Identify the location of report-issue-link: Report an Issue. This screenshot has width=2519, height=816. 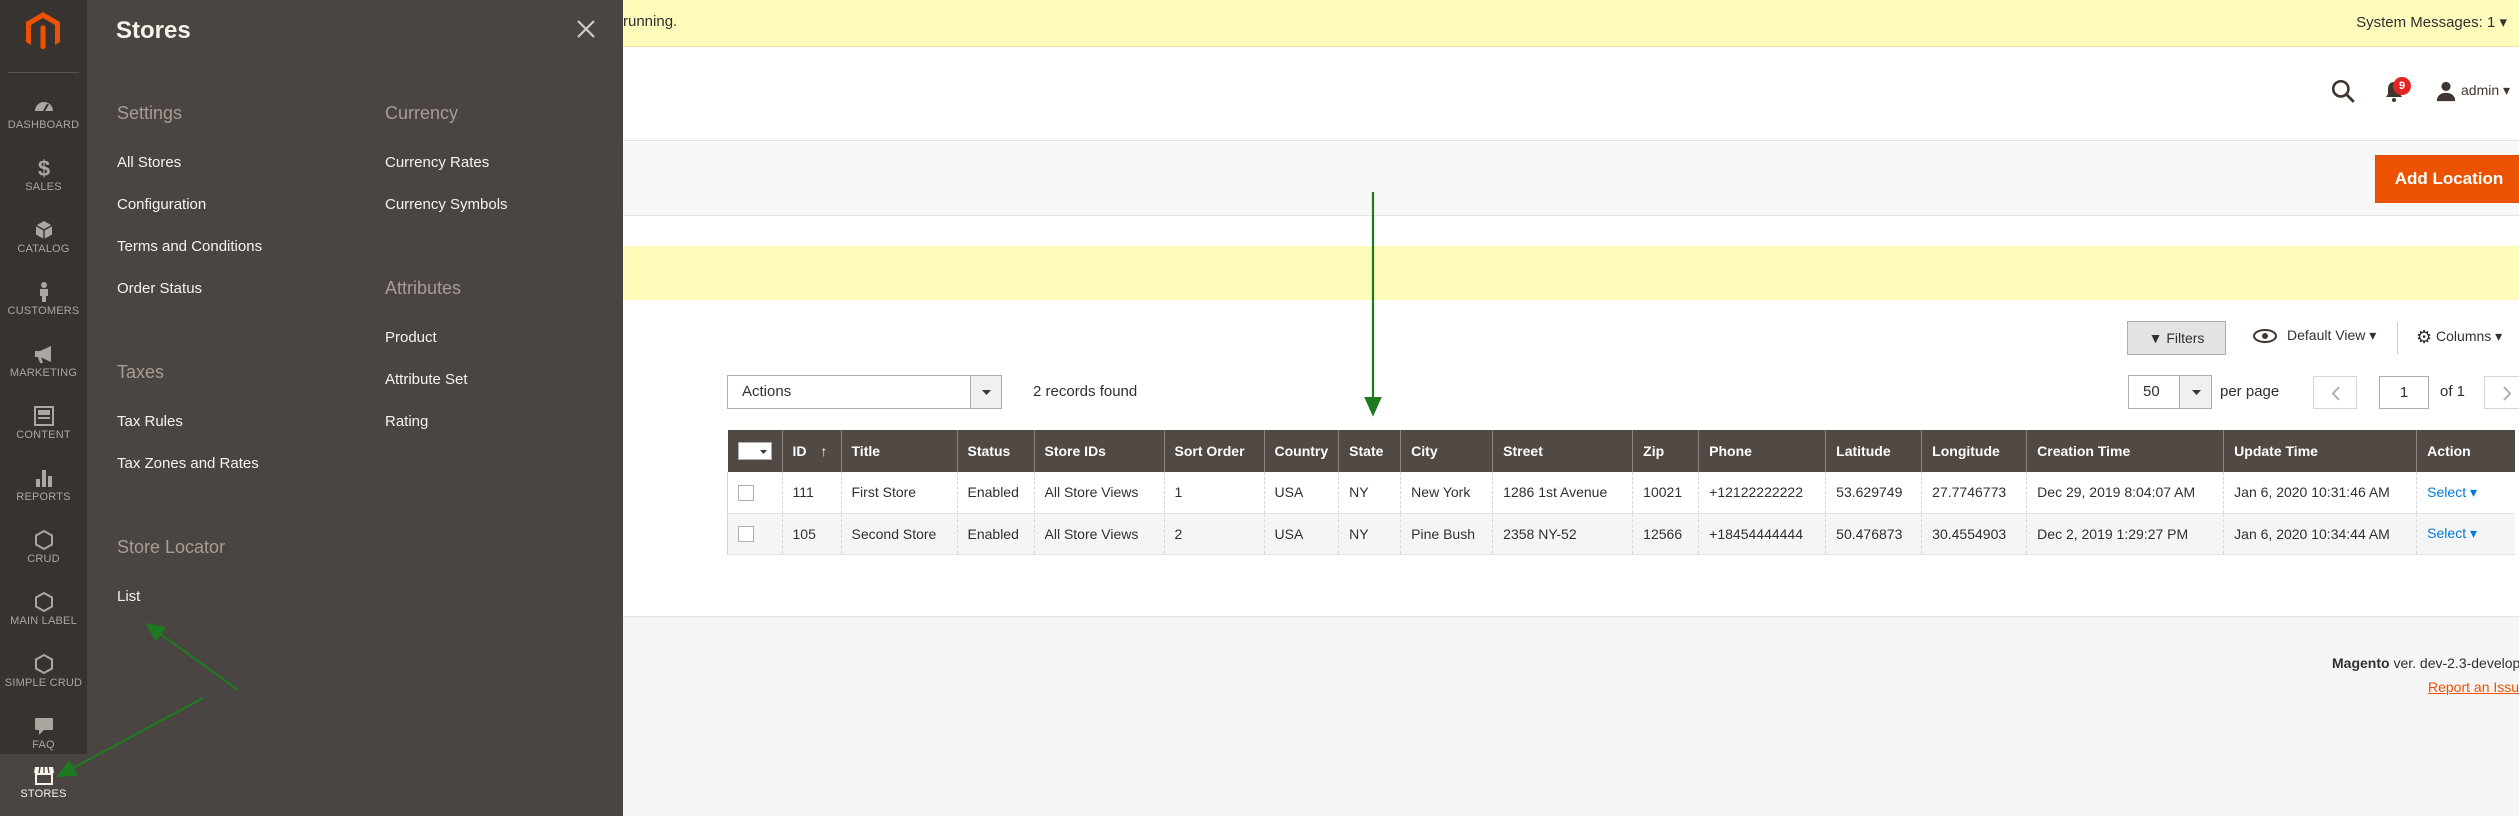
(2473, 687).